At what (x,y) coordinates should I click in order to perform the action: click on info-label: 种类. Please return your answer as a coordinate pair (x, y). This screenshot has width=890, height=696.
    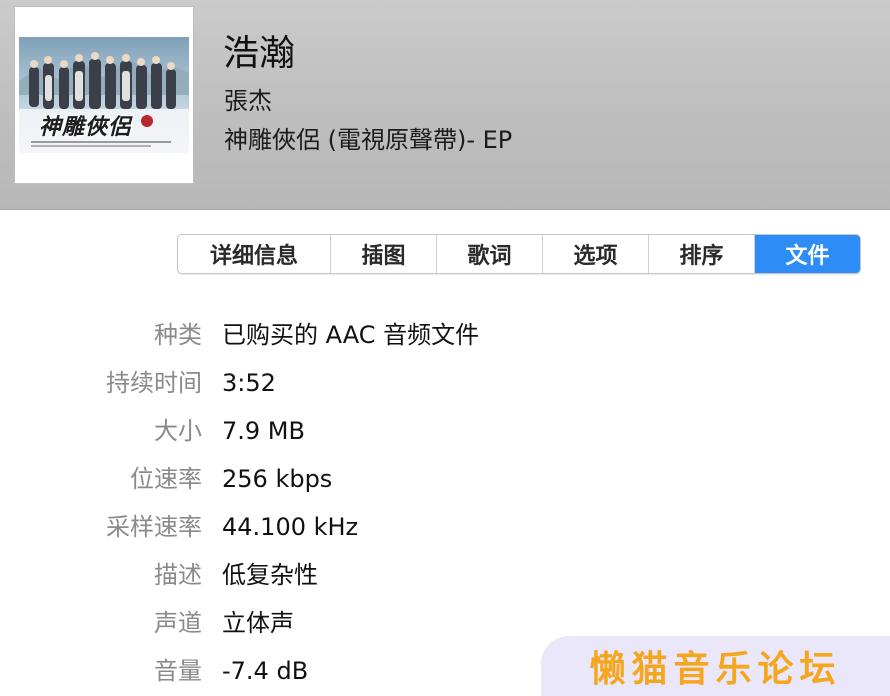
    Looking at the image, I should click on (178, 335).